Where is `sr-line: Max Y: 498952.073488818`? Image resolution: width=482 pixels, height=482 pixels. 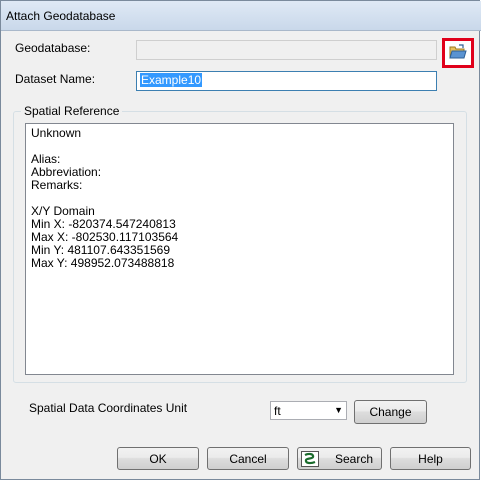
sr-line: Max Y: 498952.073488818 is located at coordinates (103, 263).